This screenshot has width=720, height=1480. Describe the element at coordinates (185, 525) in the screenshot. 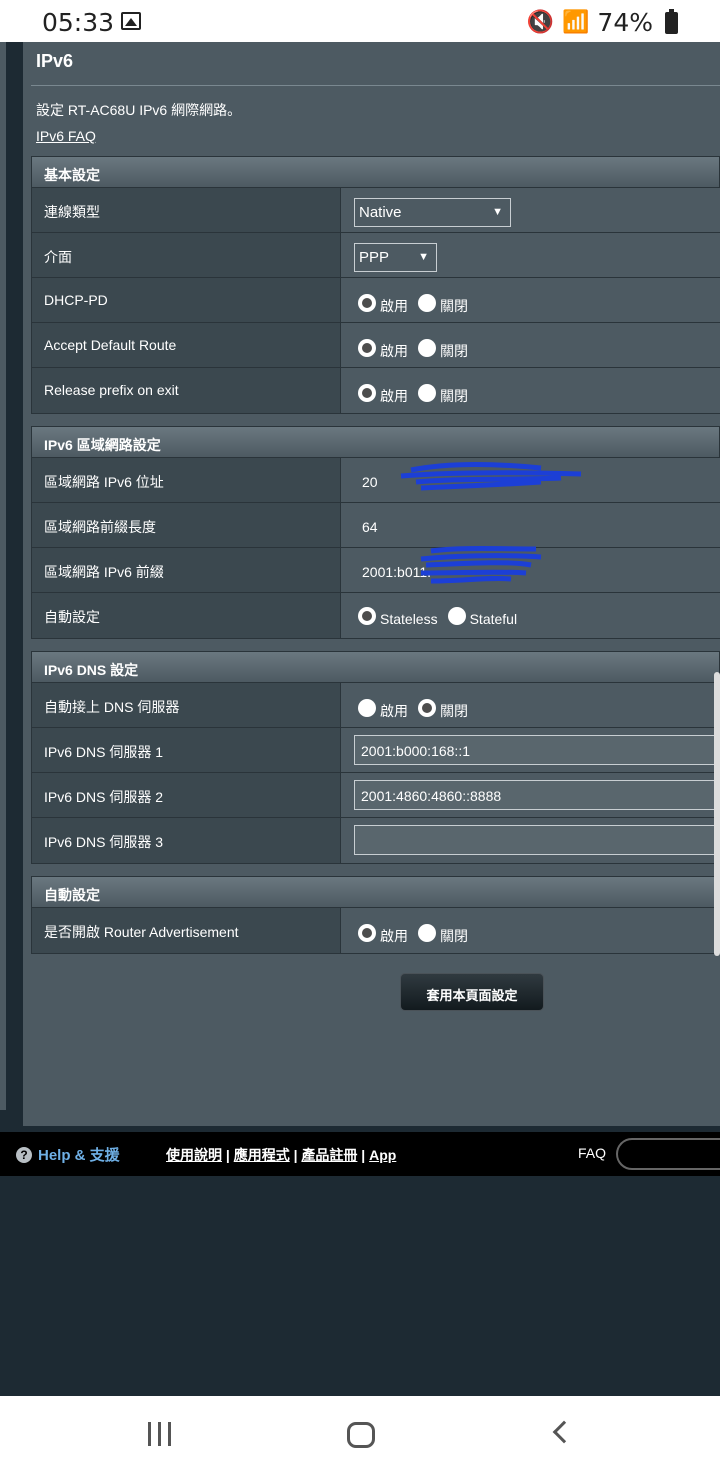

I see `row-label: 區域網路前綴長度` at that location.